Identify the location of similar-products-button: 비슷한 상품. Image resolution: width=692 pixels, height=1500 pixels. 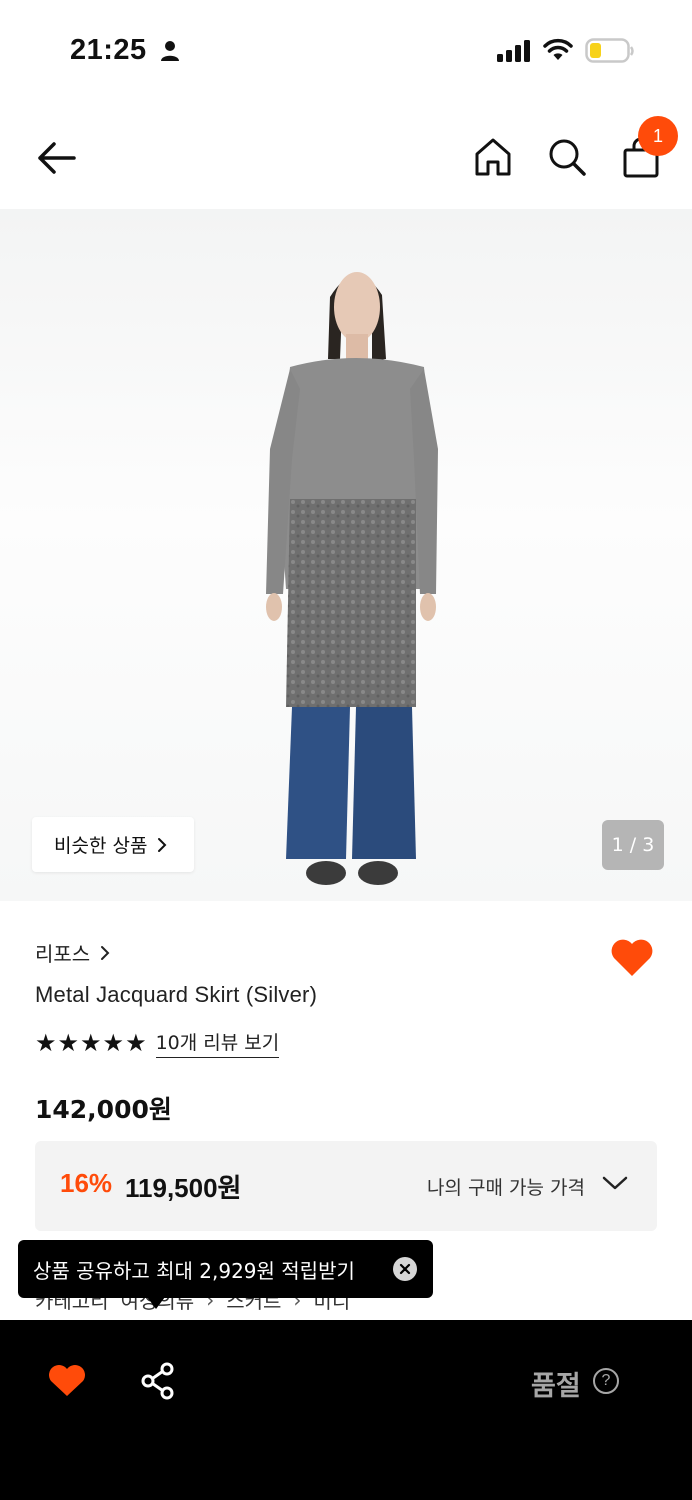
(113, 844).